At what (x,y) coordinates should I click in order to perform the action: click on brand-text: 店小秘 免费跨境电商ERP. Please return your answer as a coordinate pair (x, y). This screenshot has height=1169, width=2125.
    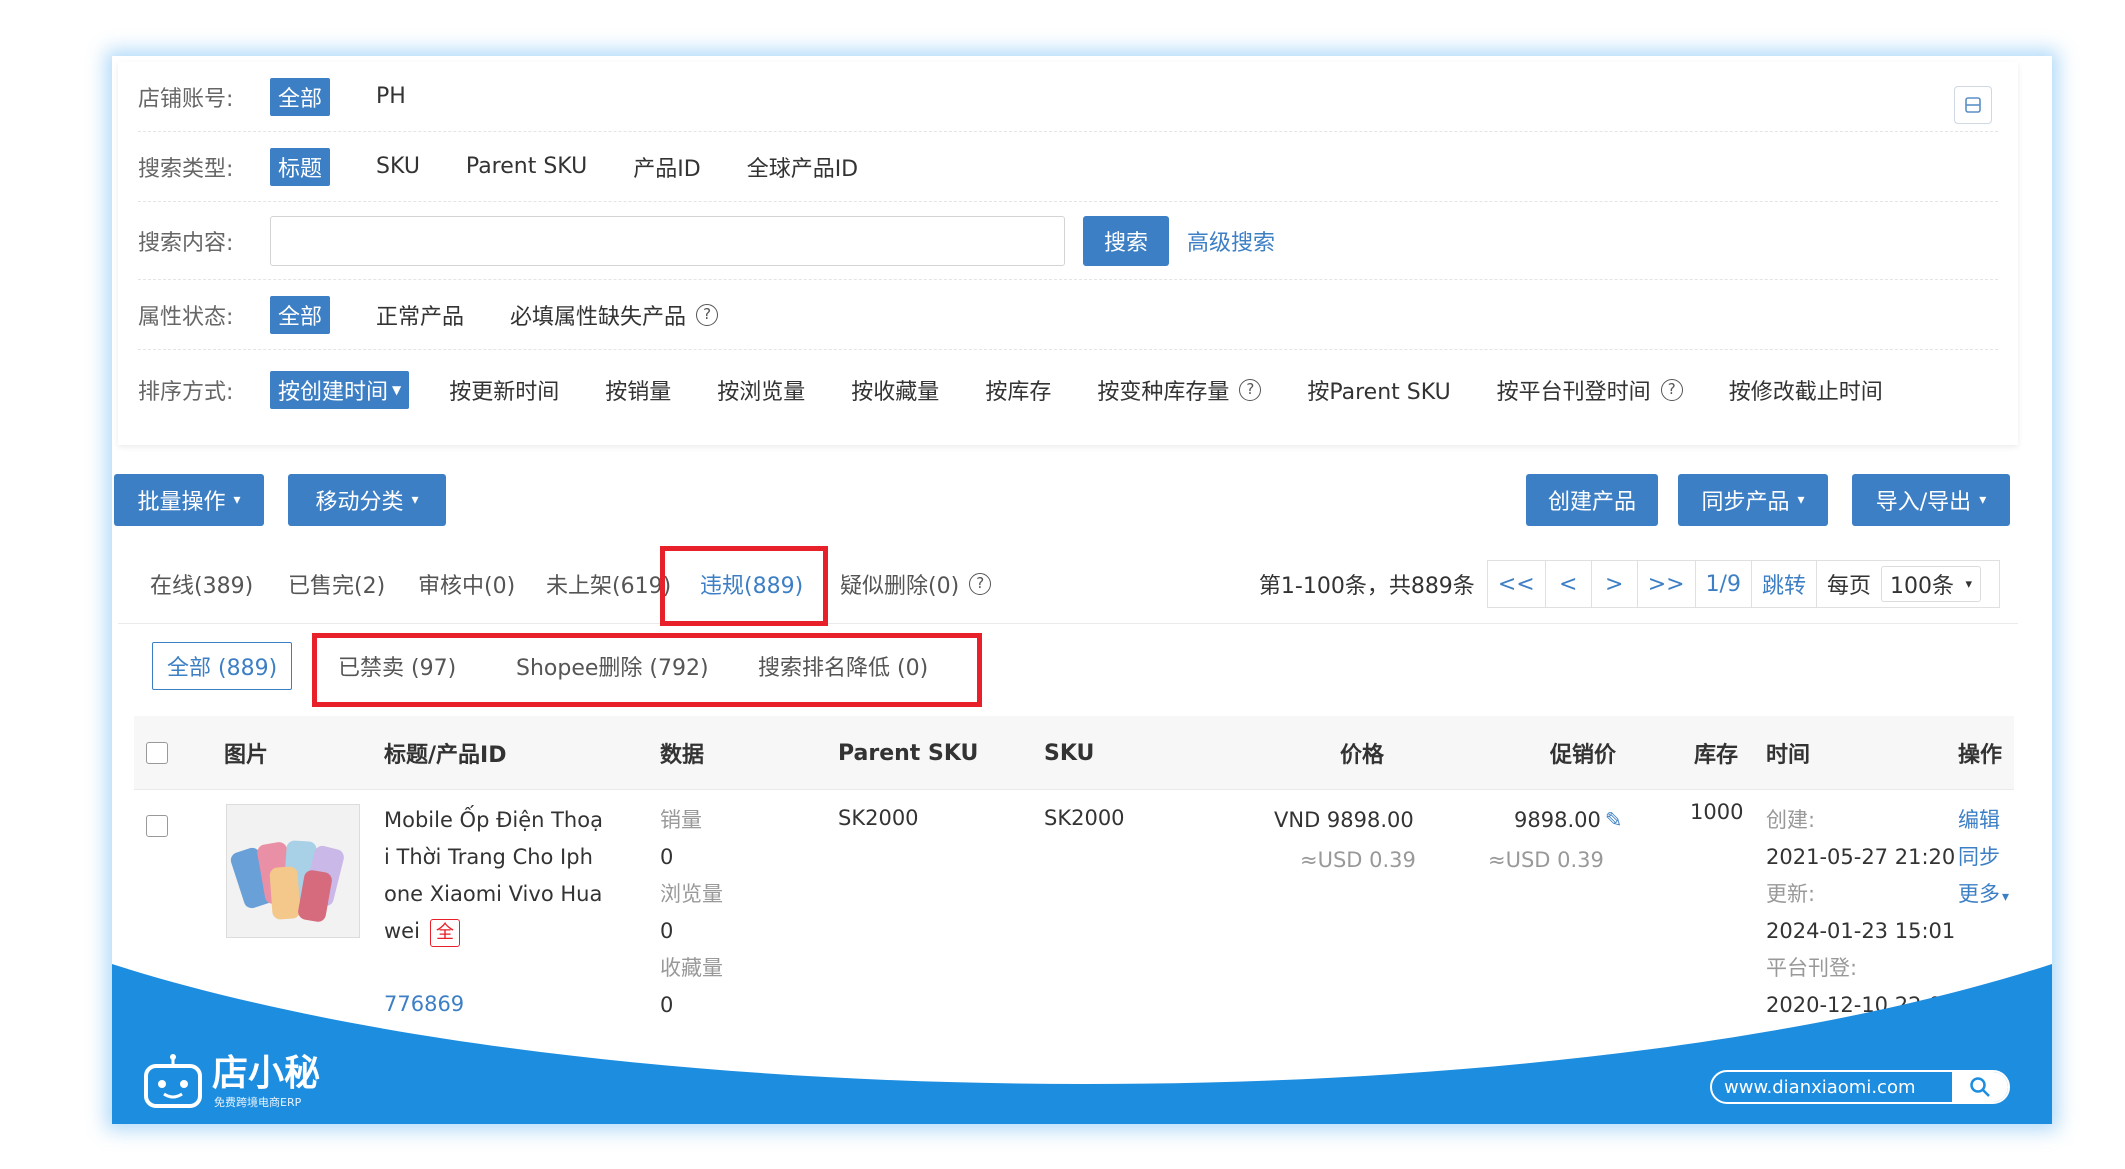
    Looking at the image, I should click on (262, 1082).